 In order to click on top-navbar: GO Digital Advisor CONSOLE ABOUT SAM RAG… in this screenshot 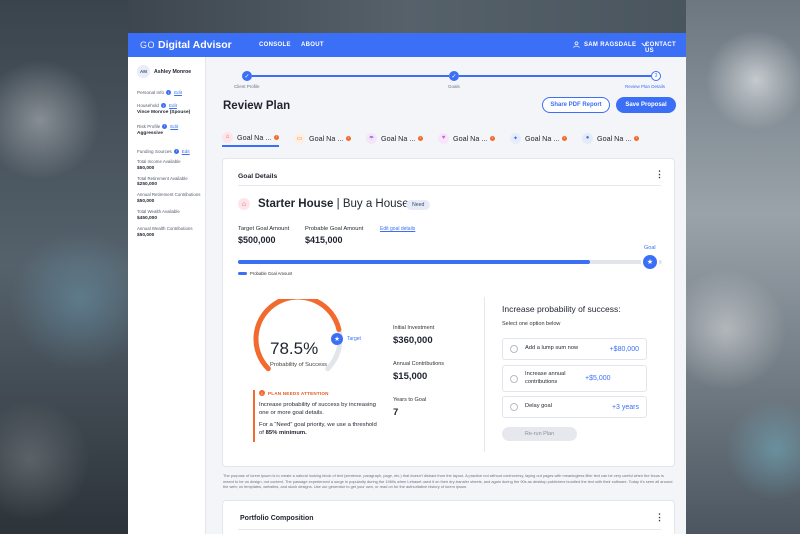, I will do `click(407, 45)`.